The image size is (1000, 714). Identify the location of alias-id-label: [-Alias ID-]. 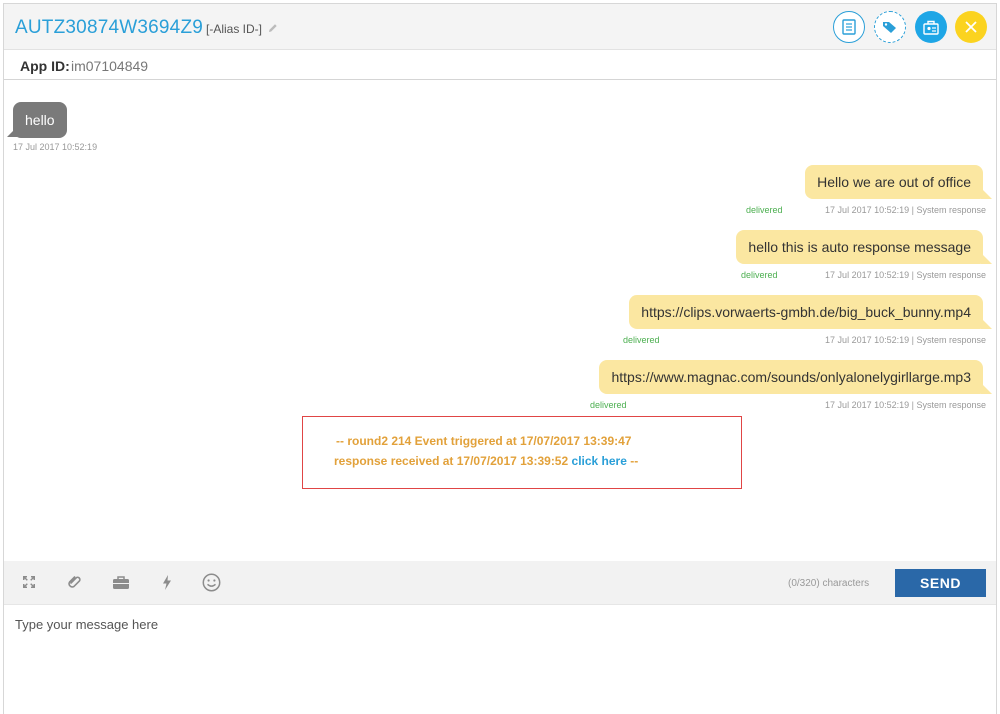
(234, 29).